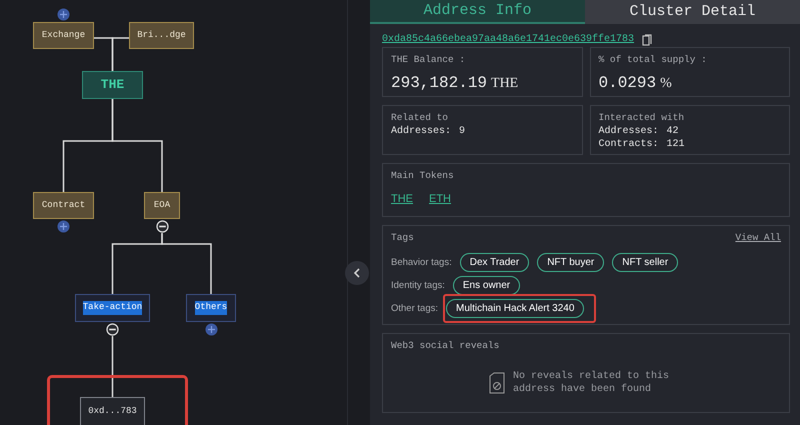  Describe the element at coordinates (495, 262) in the screenshot. I see `tag-chip: Dex Trader` at that location.